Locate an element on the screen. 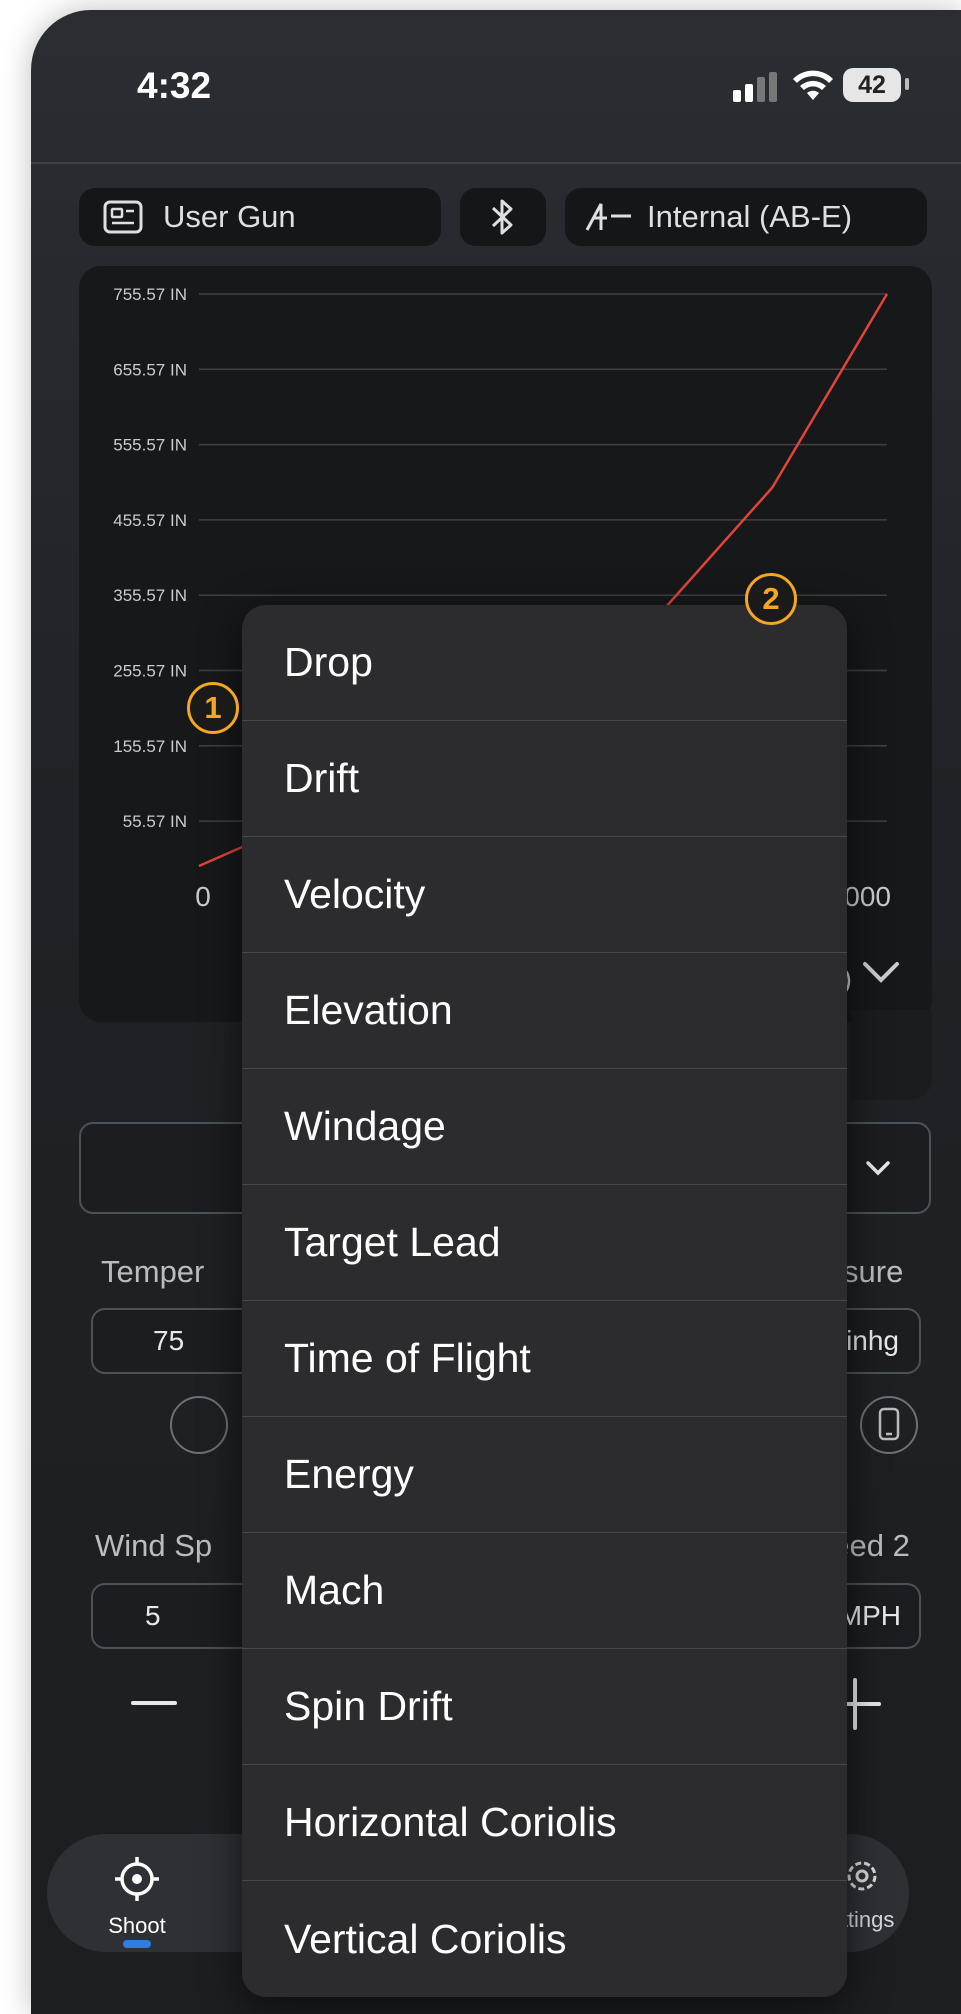 This screenshot has height=2014, width=961. y-tick-label: 355.57 IN is located at coordinates (150, 595).